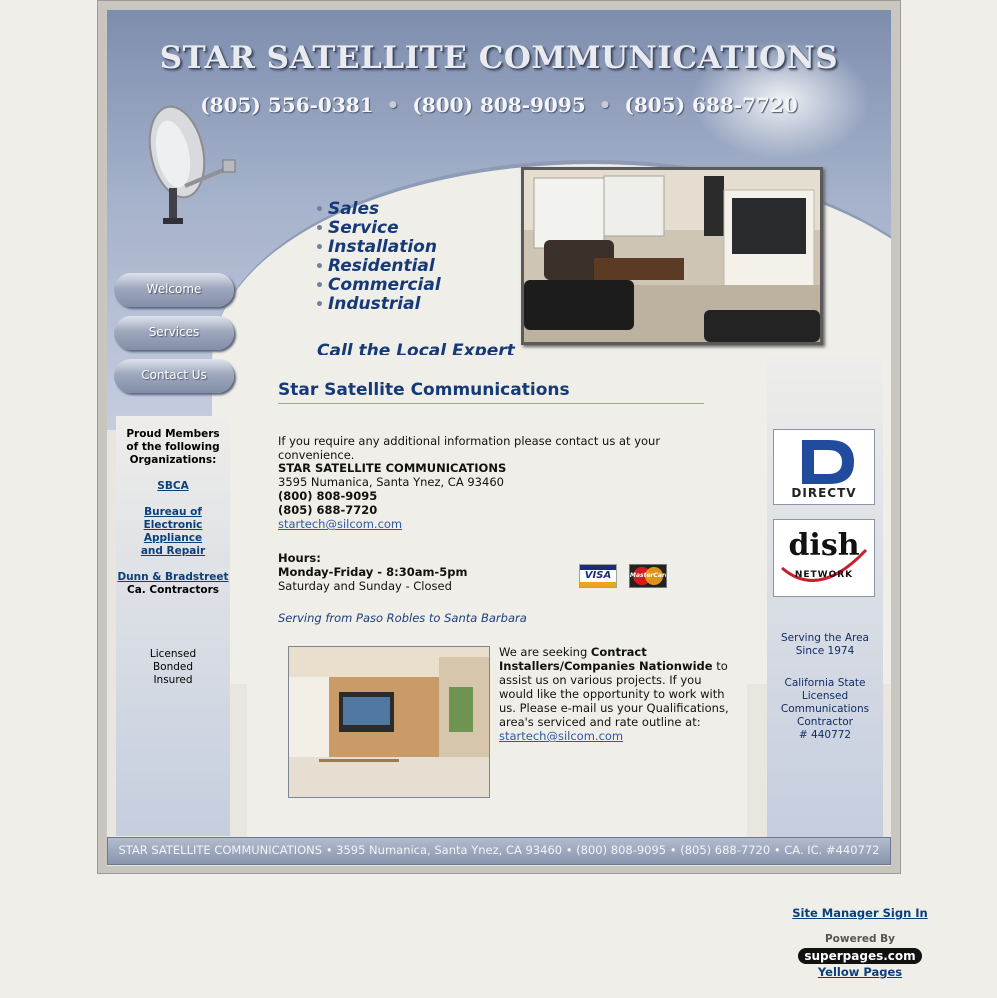 Image resolution: width=997 pixels, height=998 pixels. Describe the element at coordinates (174, 333) in the screenshot. I see `nav-services-button: Services` at that location.